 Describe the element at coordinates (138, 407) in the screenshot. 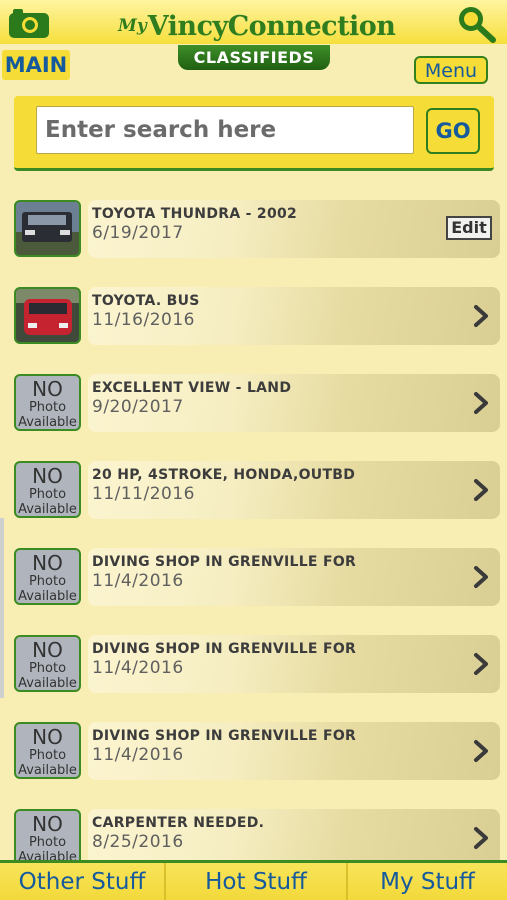

I see `listing-date: 9/20/2017` at that location.